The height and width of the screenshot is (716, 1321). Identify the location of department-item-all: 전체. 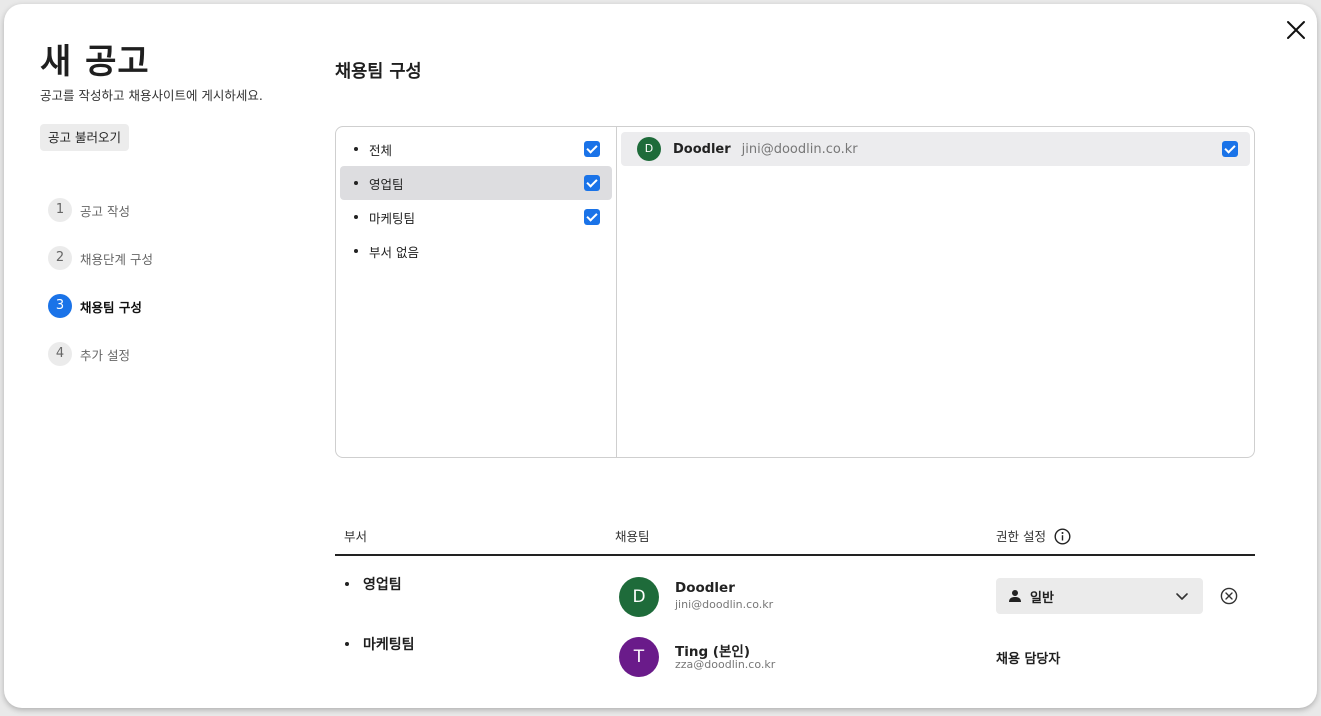
(476, 149).